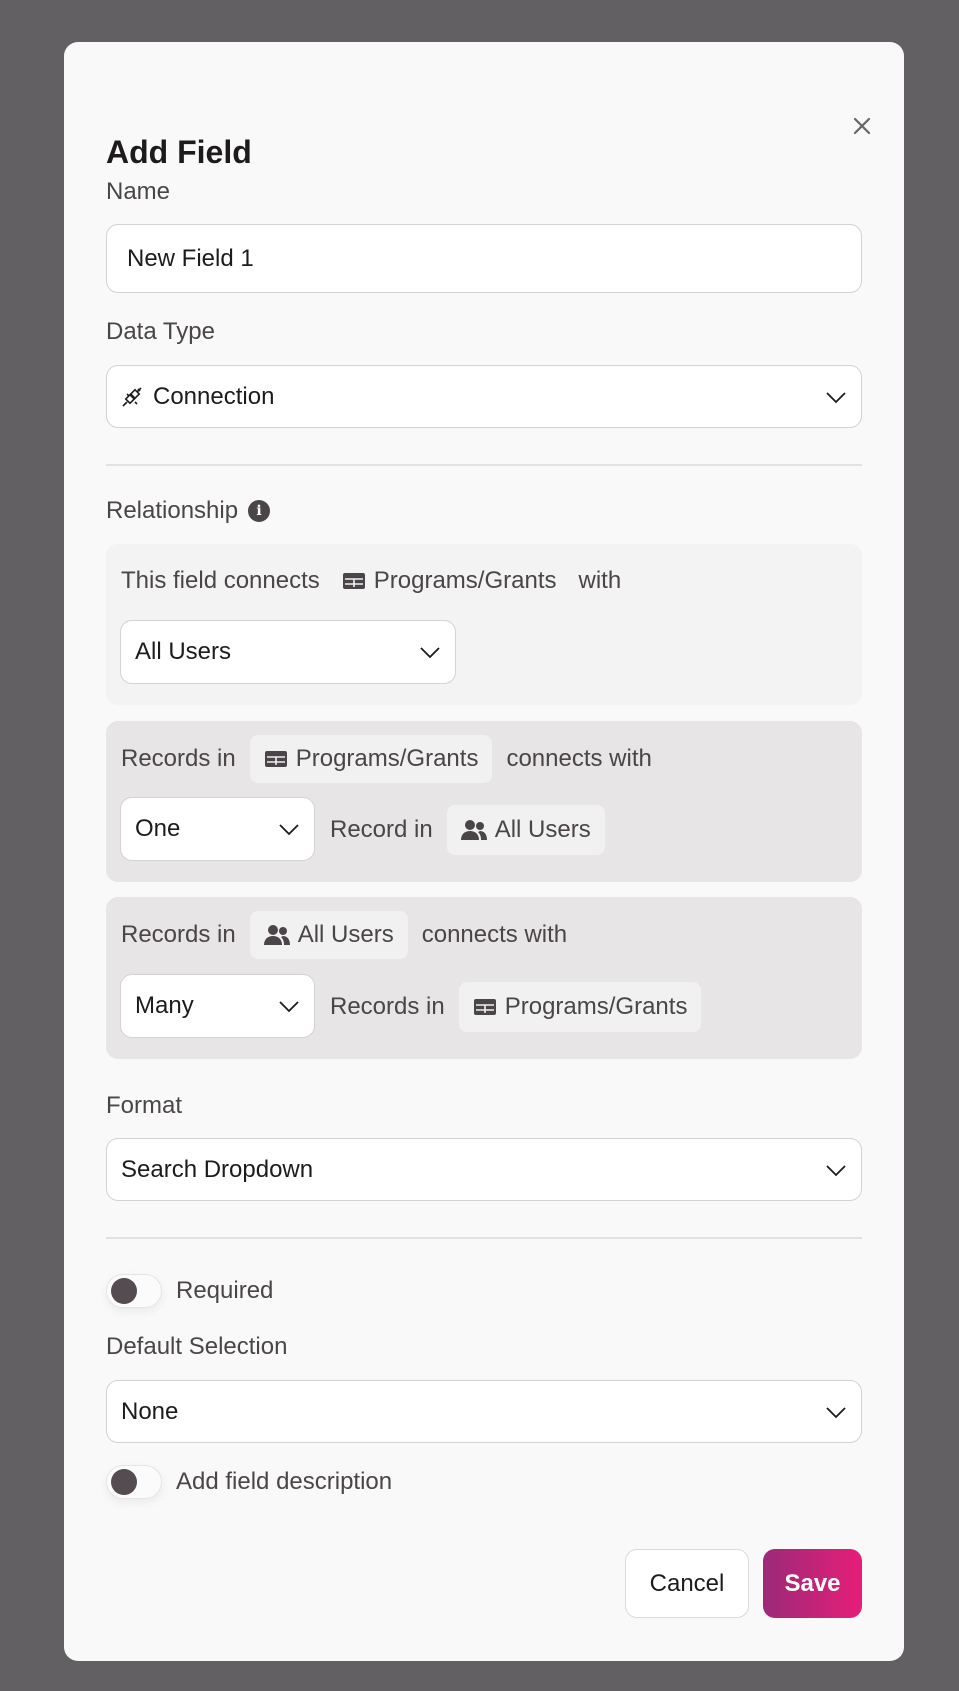 This screenshot has width=959, height=1691. I want to click on rule1-count-value: One, so click(158, 828).